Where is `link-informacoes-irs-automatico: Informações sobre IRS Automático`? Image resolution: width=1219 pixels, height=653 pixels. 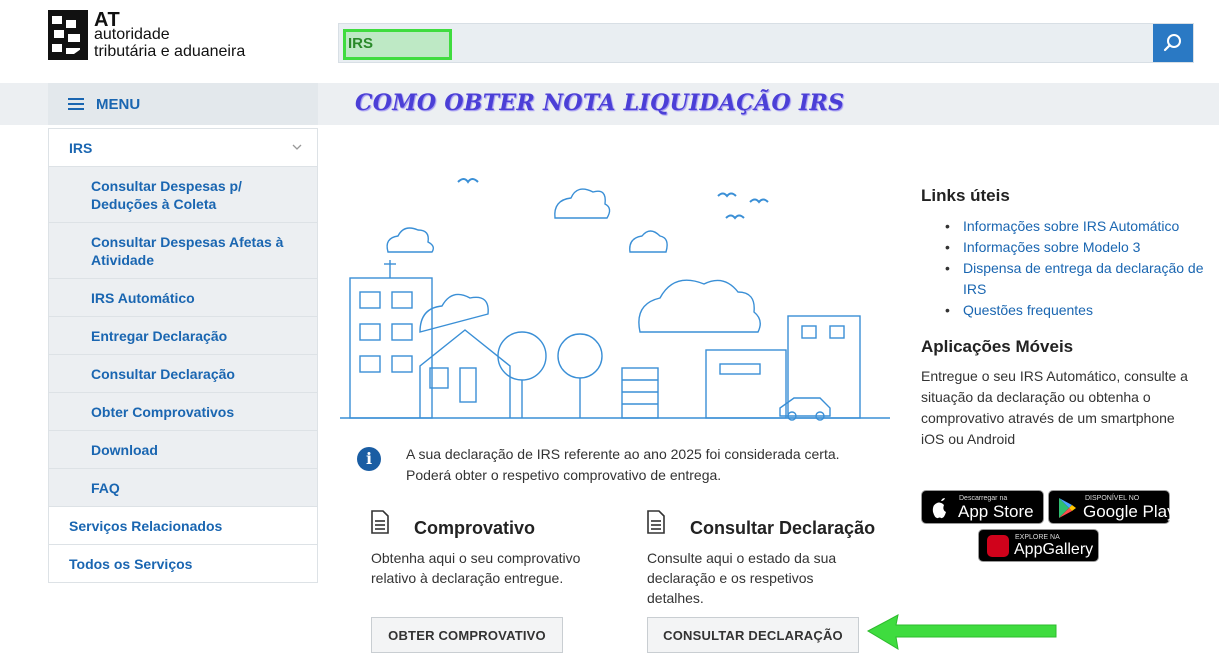 link-informacoes-irs-automatico: Informações sobre IRS Automático is located at coordinates (1066, 226).